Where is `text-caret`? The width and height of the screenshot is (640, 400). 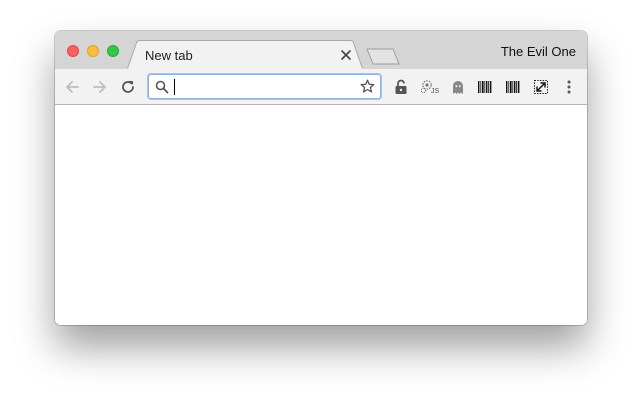
text-caret is located at coordinates (174, 87).